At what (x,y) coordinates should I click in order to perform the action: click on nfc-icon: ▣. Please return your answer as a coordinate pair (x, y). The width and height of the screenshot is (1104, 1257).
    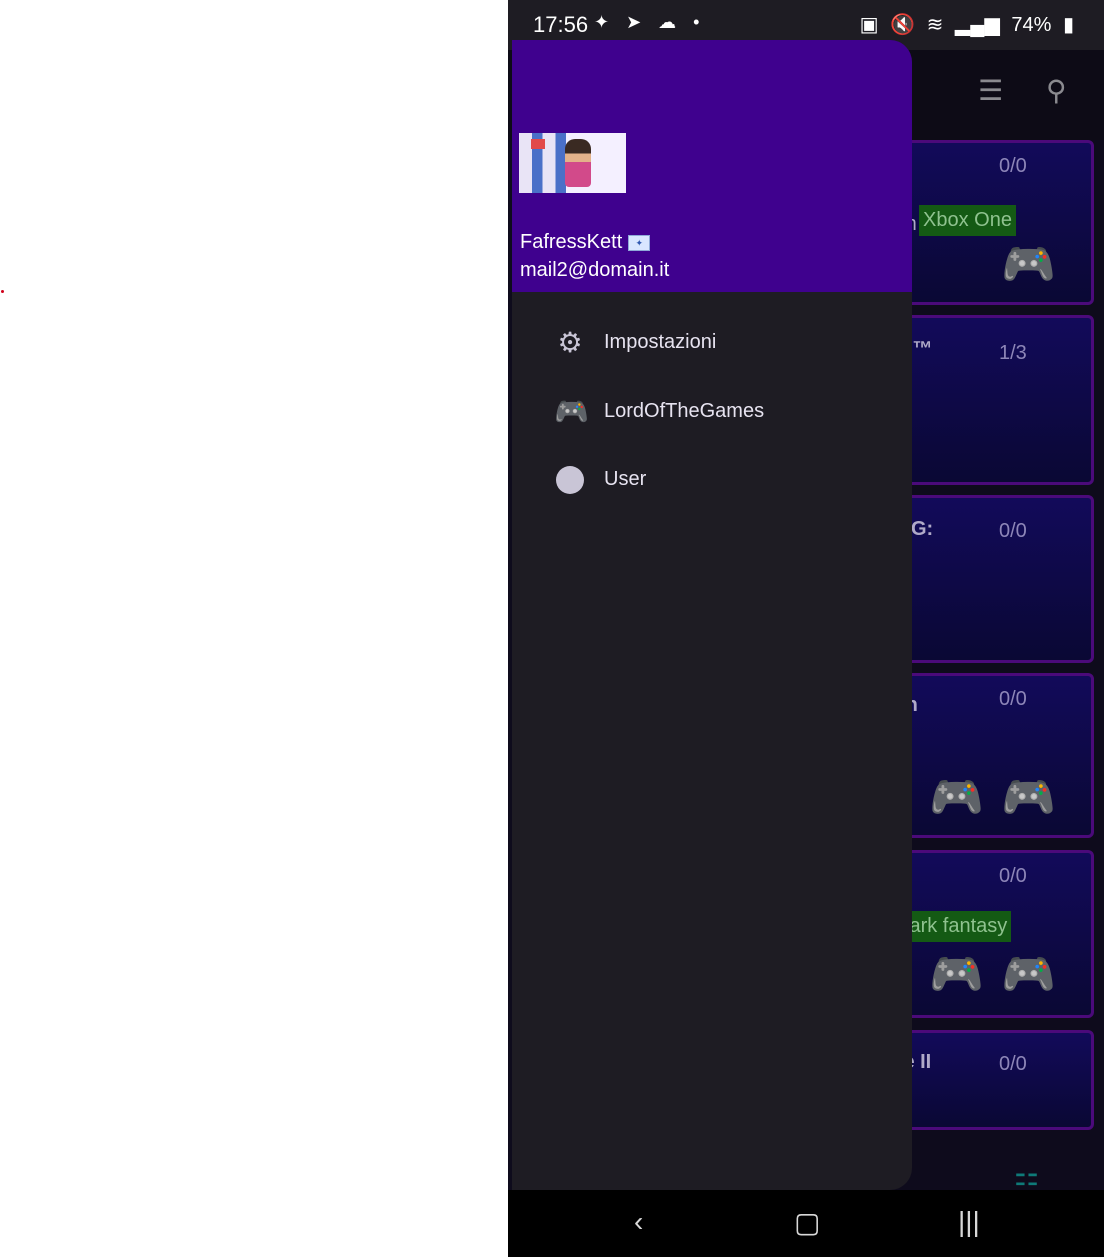
    Looking at the image, I should click on (869, 25).